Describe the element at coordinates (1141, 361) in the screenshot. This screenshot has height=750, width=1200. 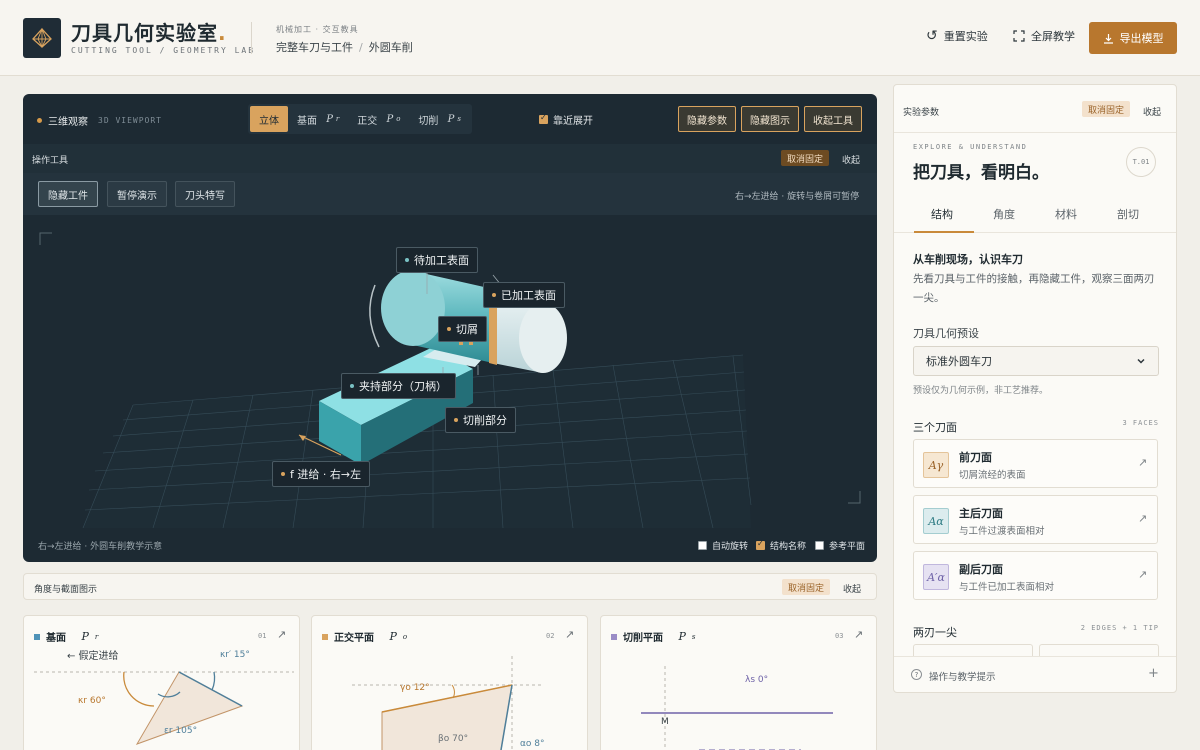
I see `chevron-down-icon` at that location.